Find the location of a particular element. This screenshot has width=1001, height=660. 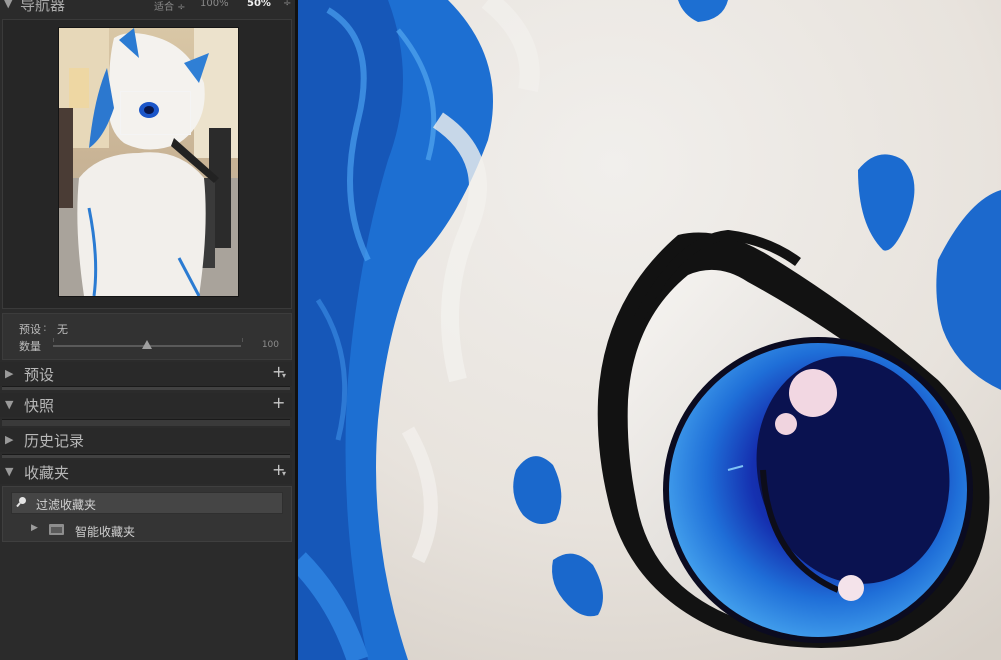

smart-collections-label: 智能收藏夹 is located at coordinates (105, 532).